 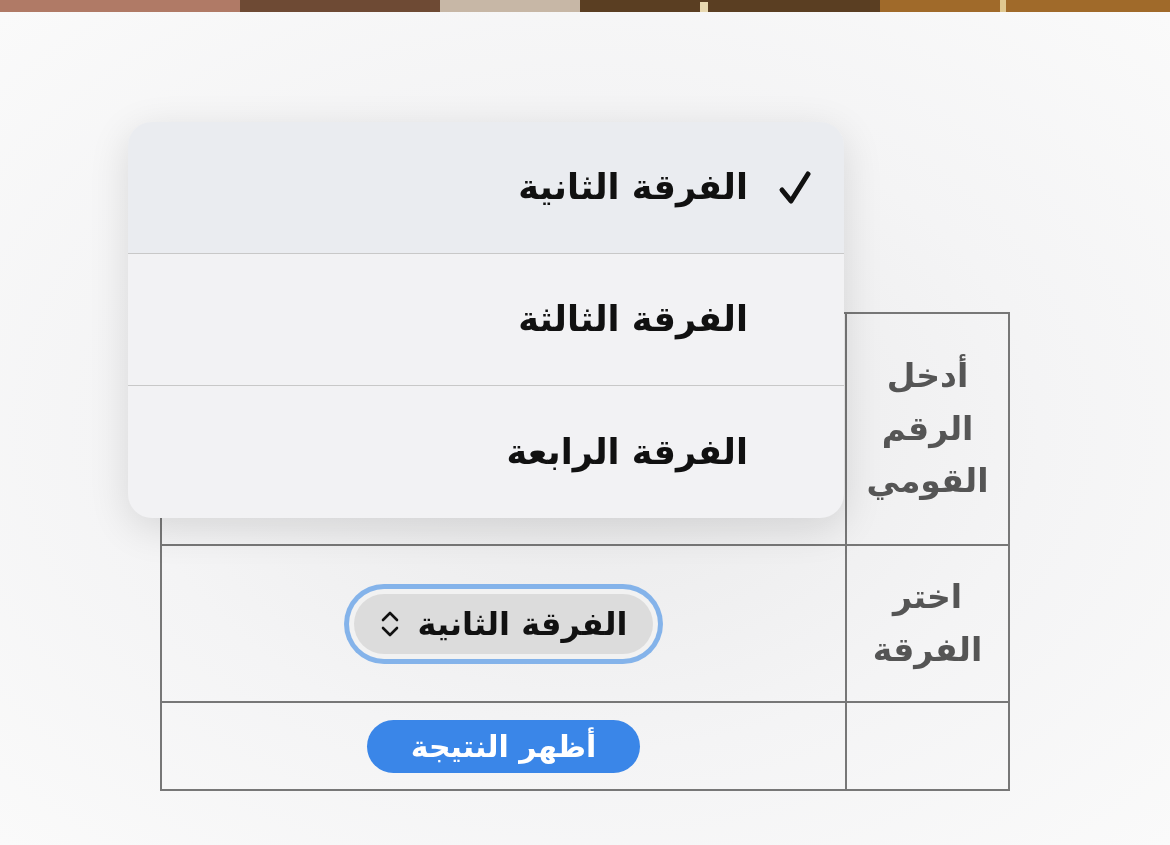 What do you see at coordinates (486, 188) in the screenshot?
I see `dropdown-option: الفرقة الثانية` at bounding box center [486, 188].